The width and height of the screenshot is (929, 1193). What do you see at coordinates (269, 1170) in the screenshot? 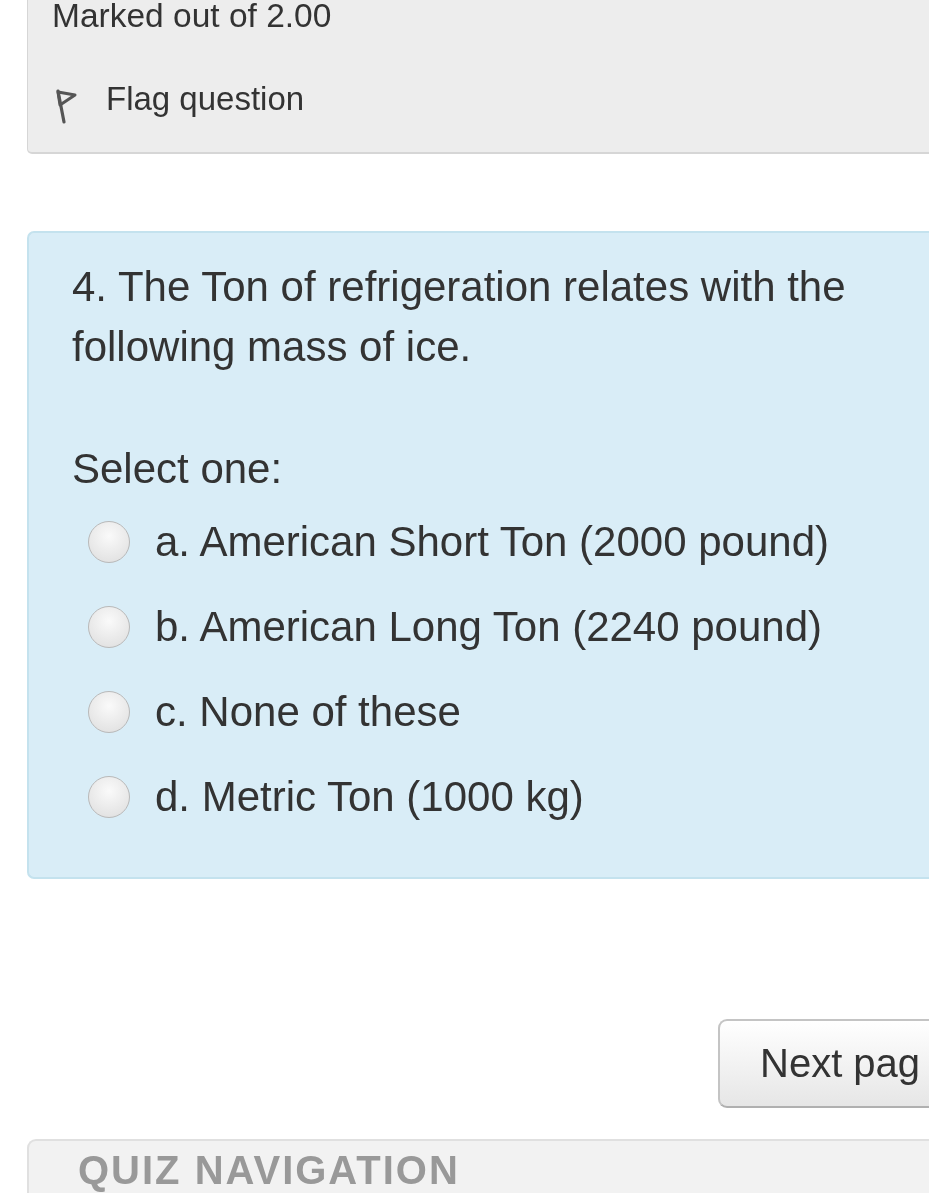
I see `quiz-navigation-heading: QUIZ NAVIGATION` at bounding box center [269, 1170].